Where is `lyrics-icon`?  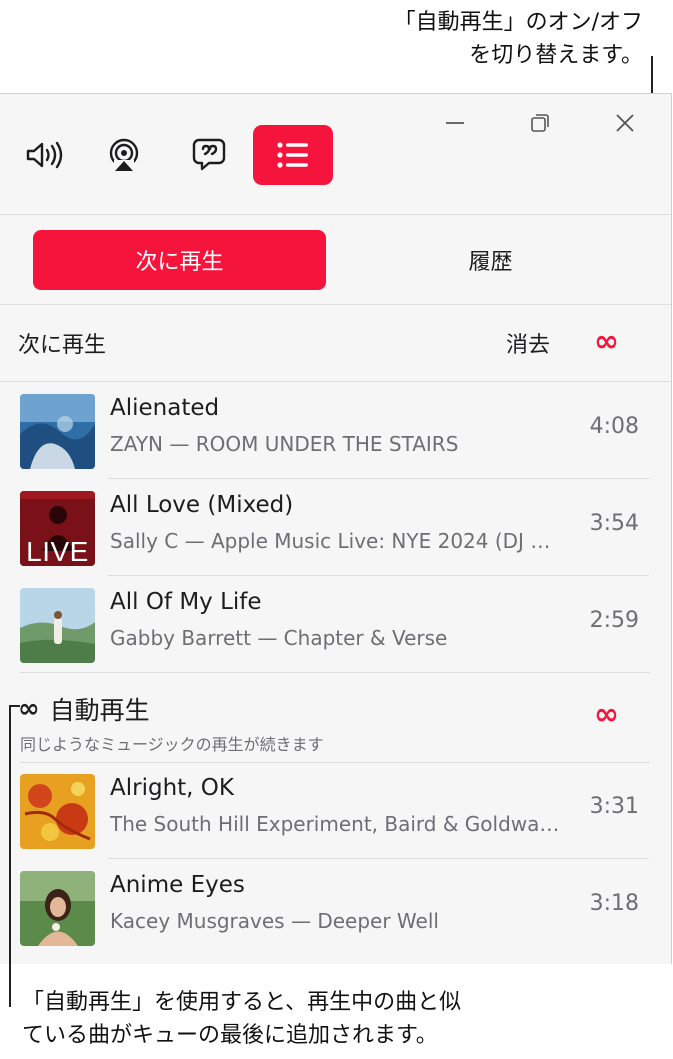
lyrics-icon is located at coordinates (209, 154).